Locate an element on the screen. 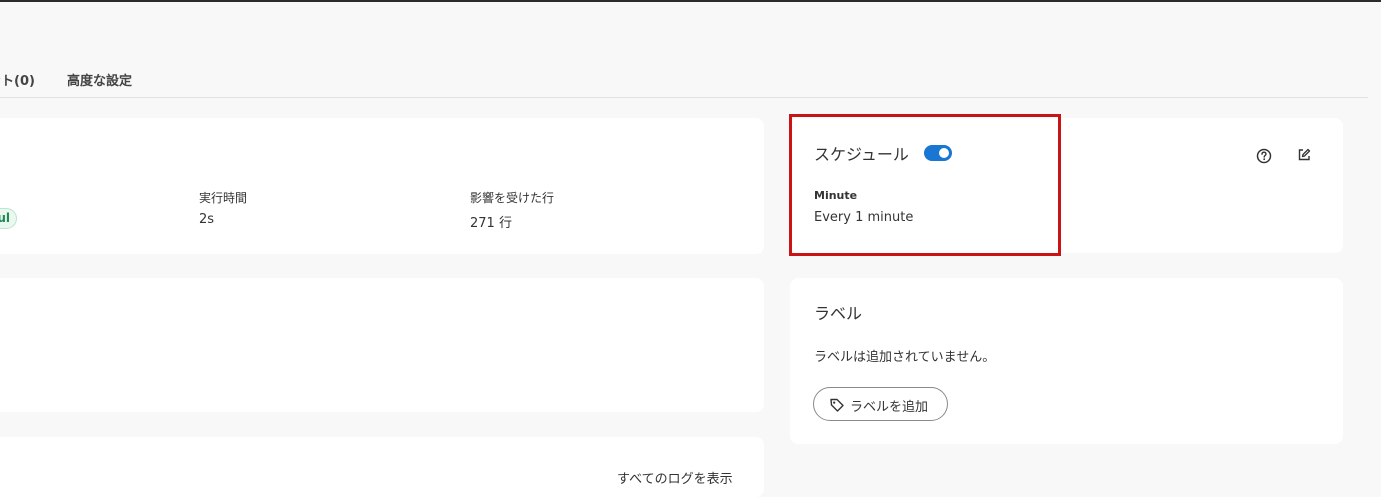 This screenshot has width=1381, height=497. top-border is located at coordinates (690, 1).